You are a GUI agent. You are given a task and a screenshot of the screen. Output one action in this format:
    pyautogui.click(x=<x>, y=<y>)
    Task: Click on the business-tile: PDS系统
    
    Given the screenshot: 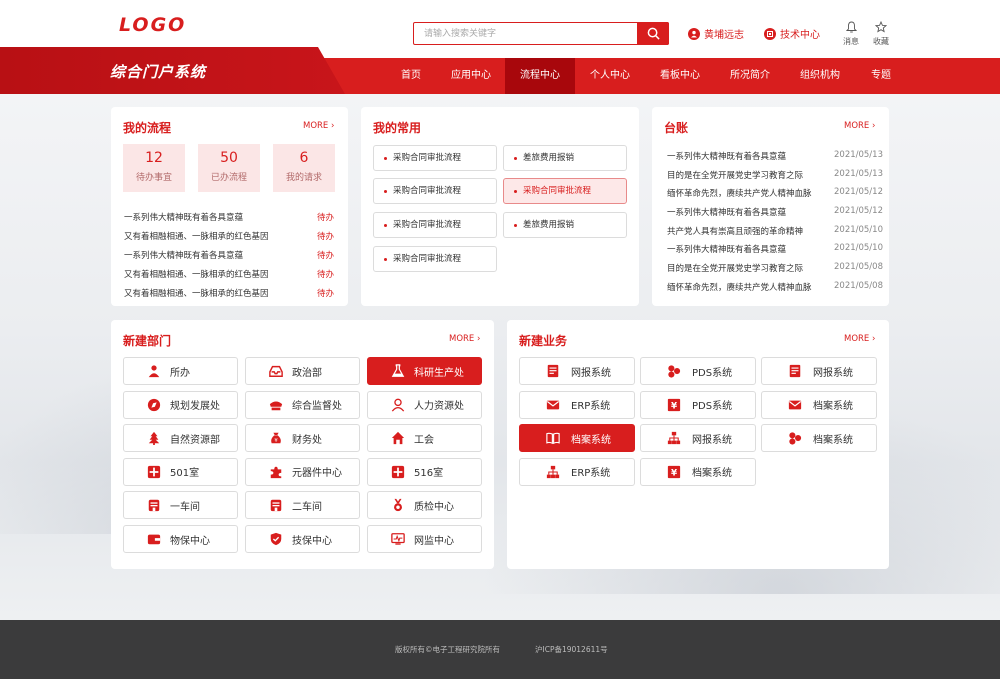 What is the action you would take?
    pyautogui.click(x=698, y=371)
    